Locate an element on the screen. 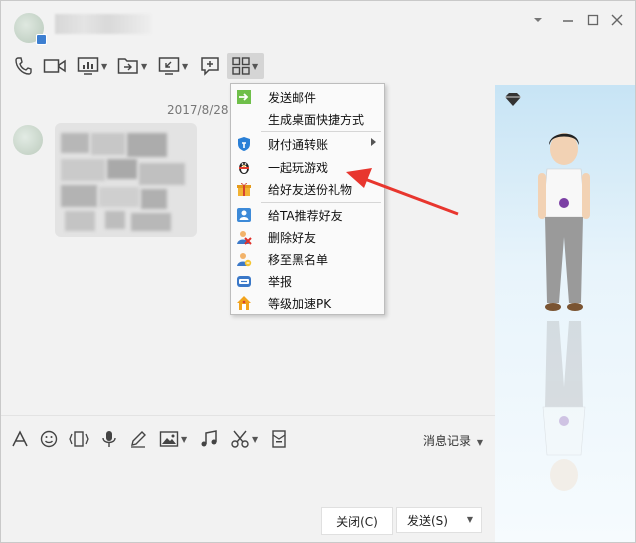 This screenshot has width=636, height=543. menu-item-level-pk: 等级加速PK is located at coordinates (307, 303).